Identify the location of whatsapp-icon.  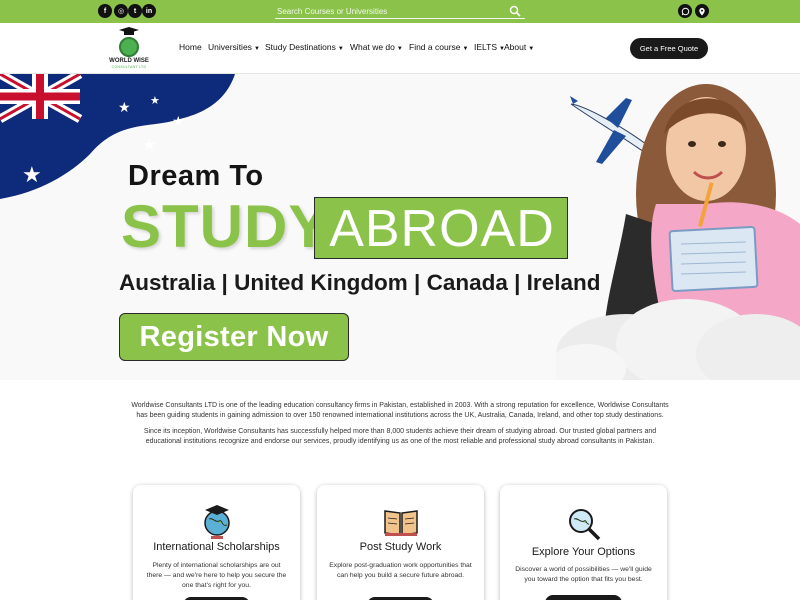
(685, 11).